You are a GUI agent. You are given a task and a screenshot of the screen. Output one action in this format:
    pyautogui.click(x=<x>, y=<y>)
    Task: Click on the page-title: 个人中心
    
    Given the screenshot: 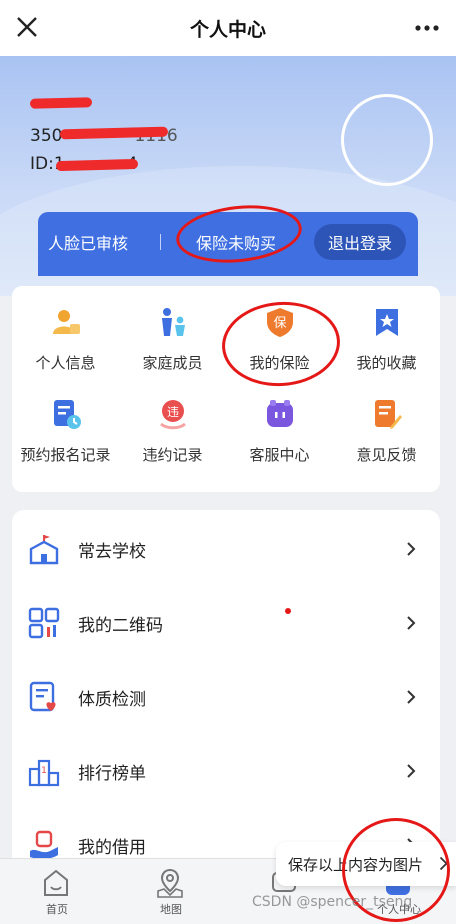 What is the action you would take?
    pyautogui.click(x=227, y=29)
    